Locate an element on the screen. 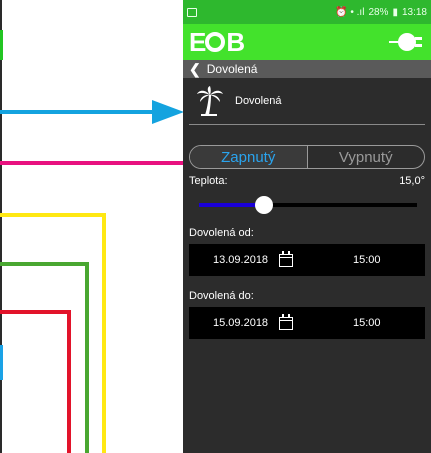 Image resolution: width=431 pixels, height=453 pixels. vacation-row: Dovolená is located at coordinates (307, 101).